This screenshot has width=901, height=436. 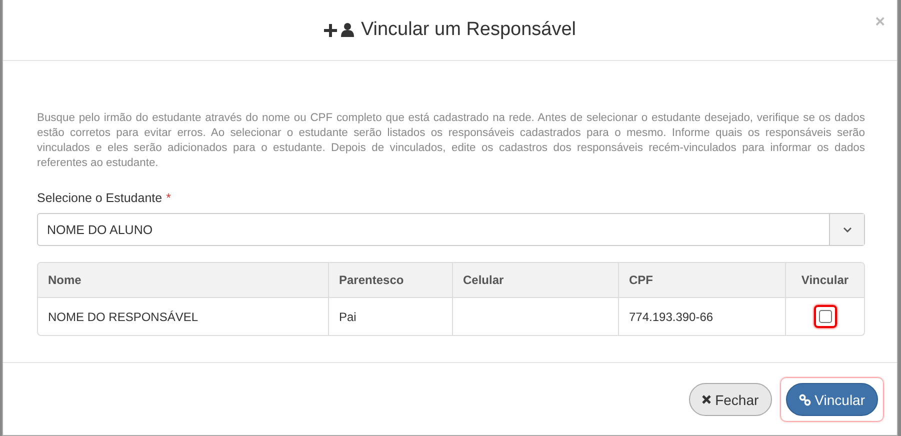 What do you see at coordinates (183, 280) in the screenshot?
I see `column-header: Nome` at bounding box center [183, 280].